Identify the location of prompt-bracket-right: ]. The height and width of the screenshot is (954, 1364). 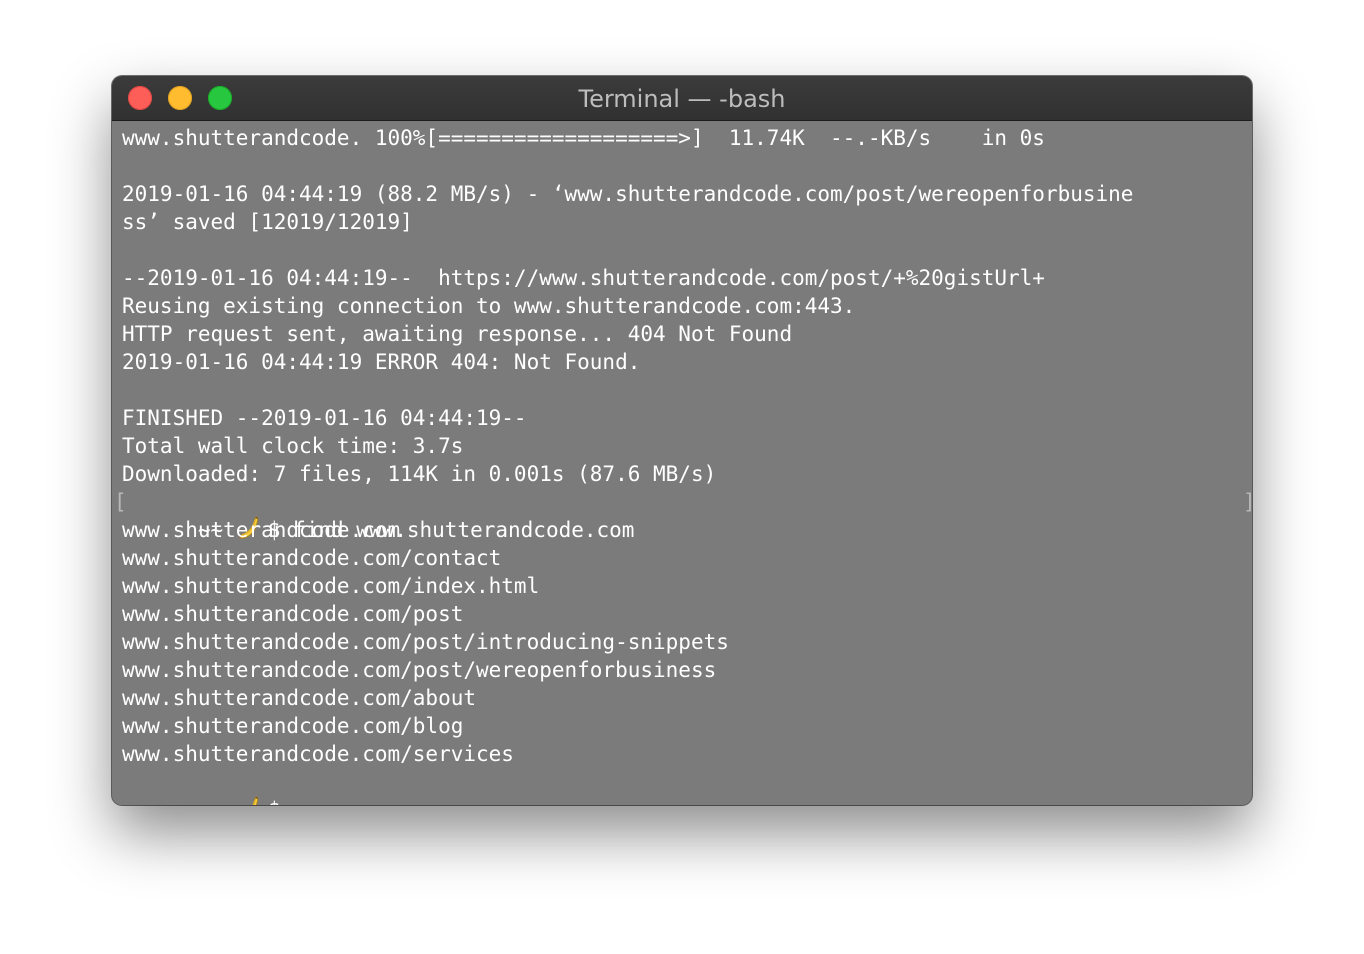
(1247, 502).